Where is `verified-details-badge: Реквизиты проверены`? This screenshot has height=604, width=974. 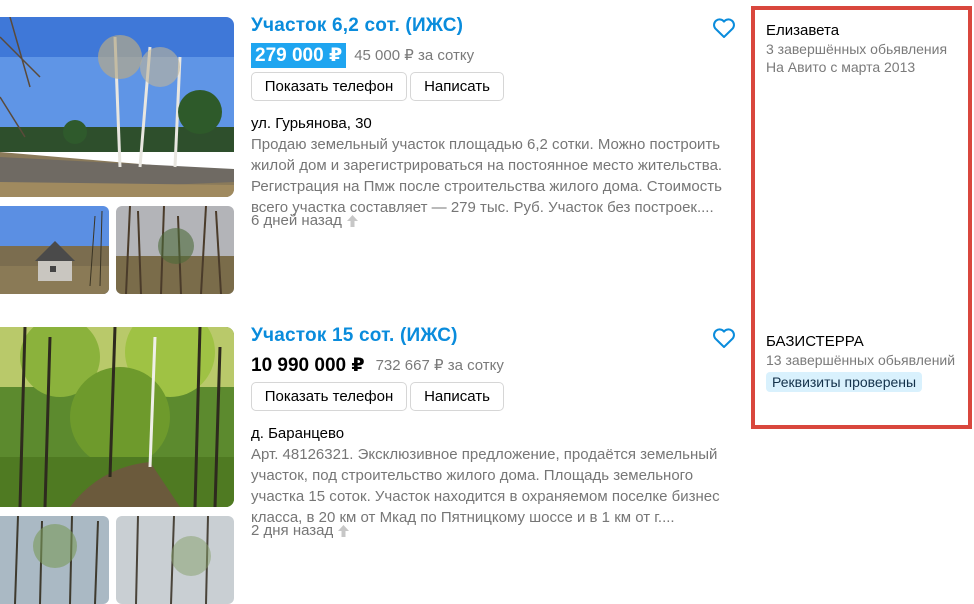
verified-details-badge: Реквизиты проверены is located at coordinates (844, 382).